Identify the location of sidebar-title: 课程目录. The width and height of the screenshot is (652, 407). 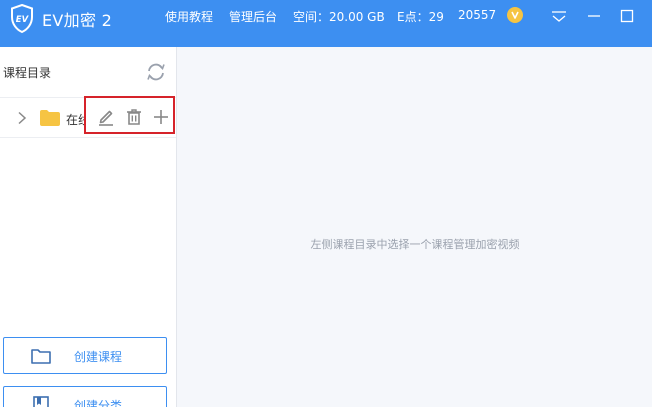
(27, 73).